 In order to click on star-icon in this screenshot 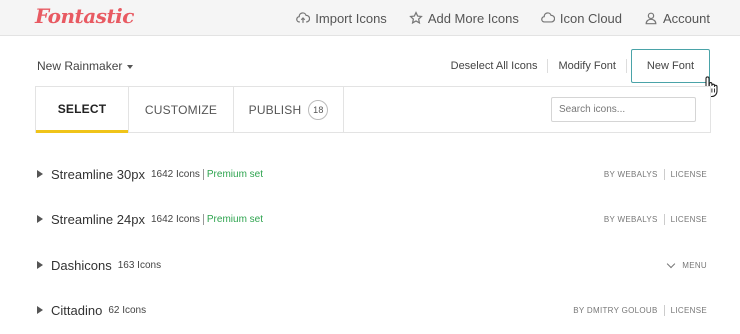, I will do `click(416, 18)`.